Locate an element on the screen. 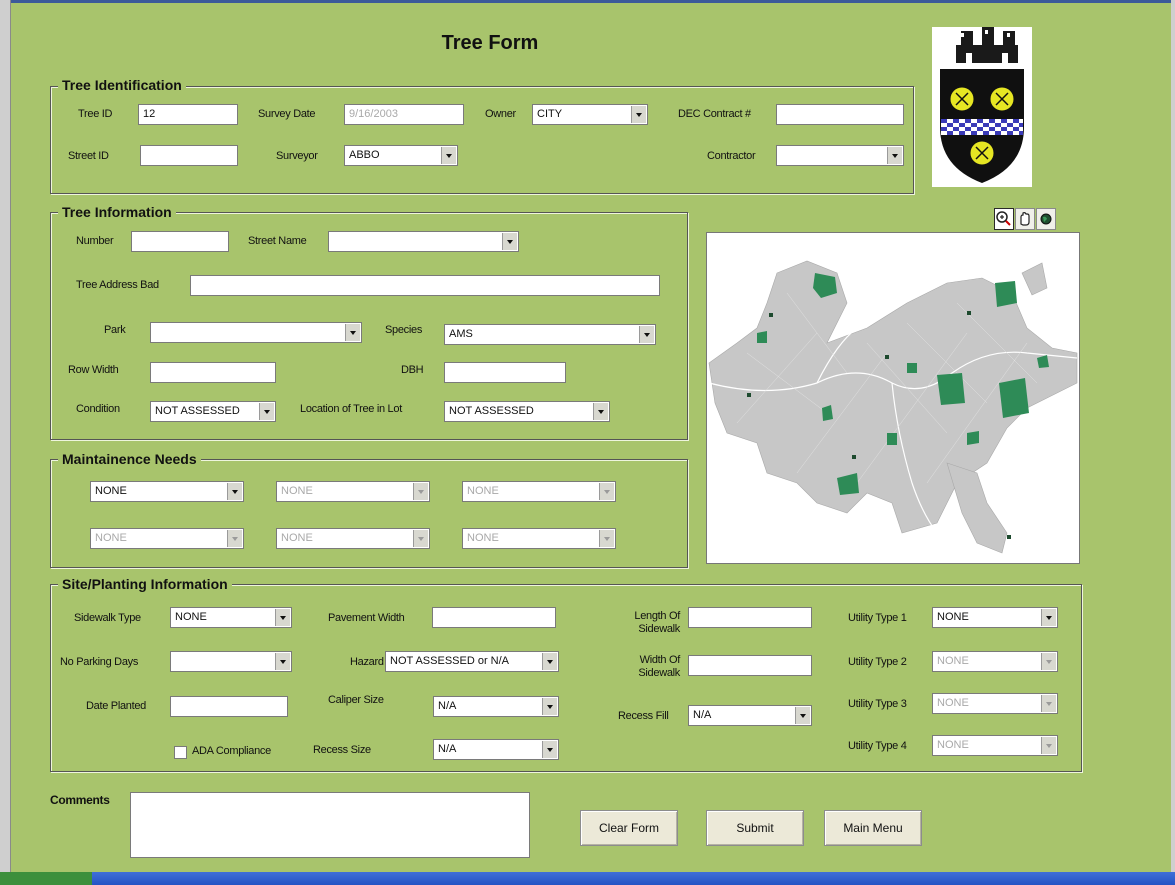 This screenshot has height=885, width=1175. window-top-edge is located at coordinates (587, 1).